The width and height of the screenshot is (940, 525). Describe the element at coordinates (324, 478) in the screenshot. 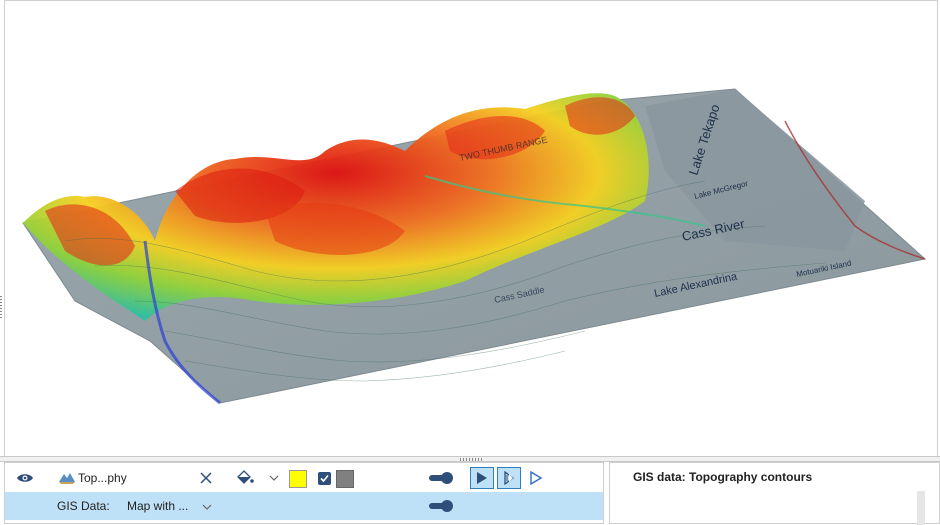

I see `checkbox-icon` at that location.